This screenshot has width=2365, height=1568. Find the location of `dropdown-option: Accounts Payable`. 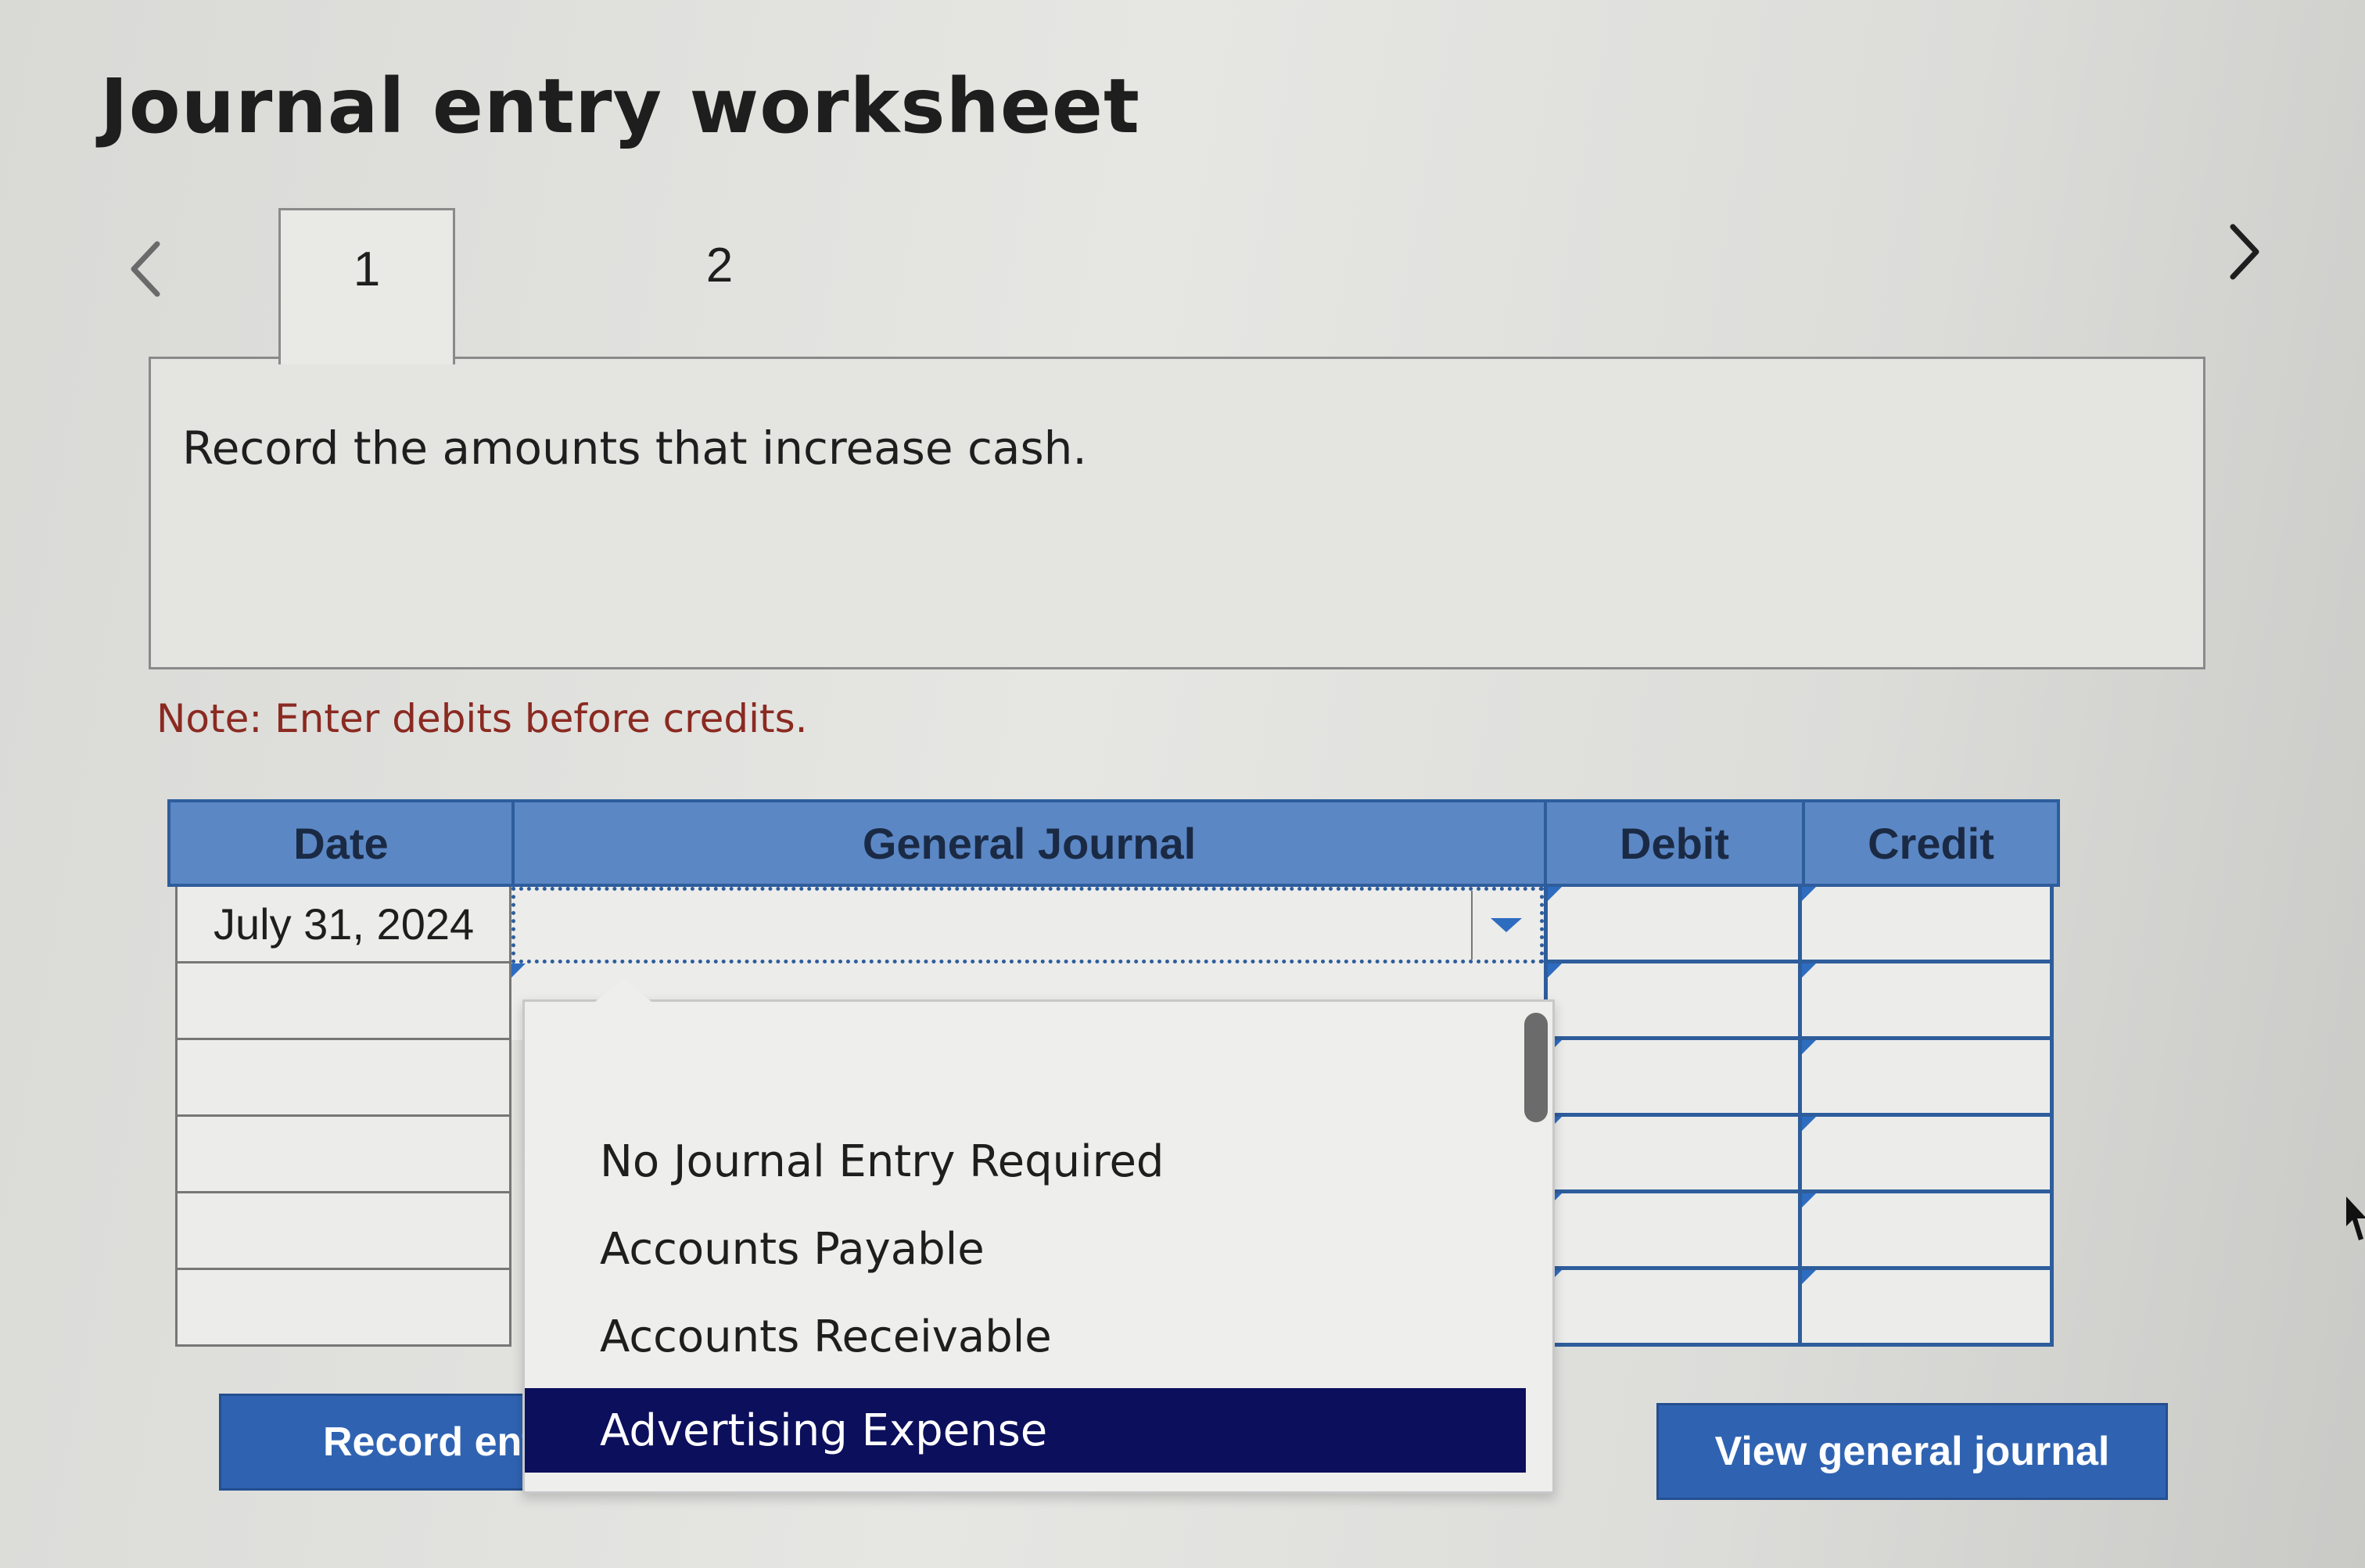

dropdown-option: Accounts Payable is located at coordinates (1025, 1249).